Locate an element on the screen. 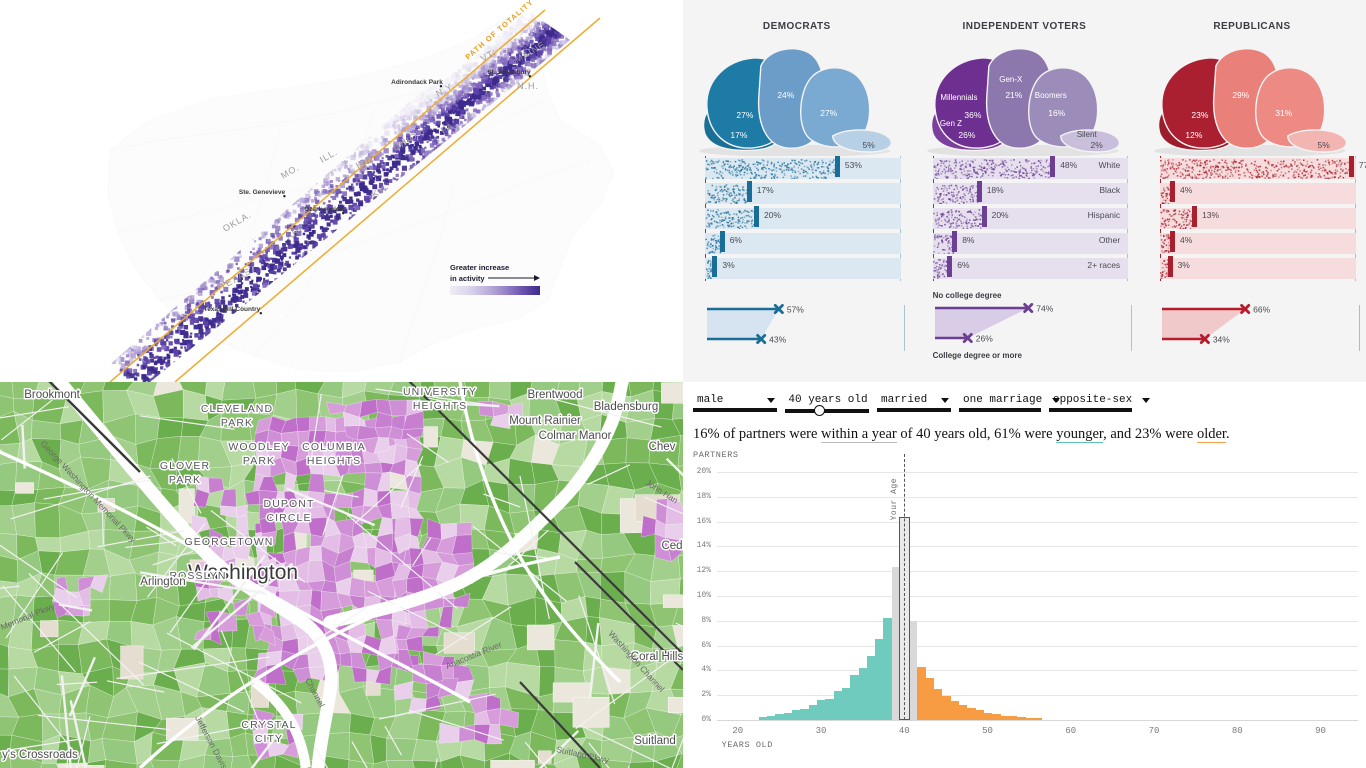 The height and width of the screenshot is (768, 1366). education-bottom-percent: 34% is located at coordinates (1221, 340).